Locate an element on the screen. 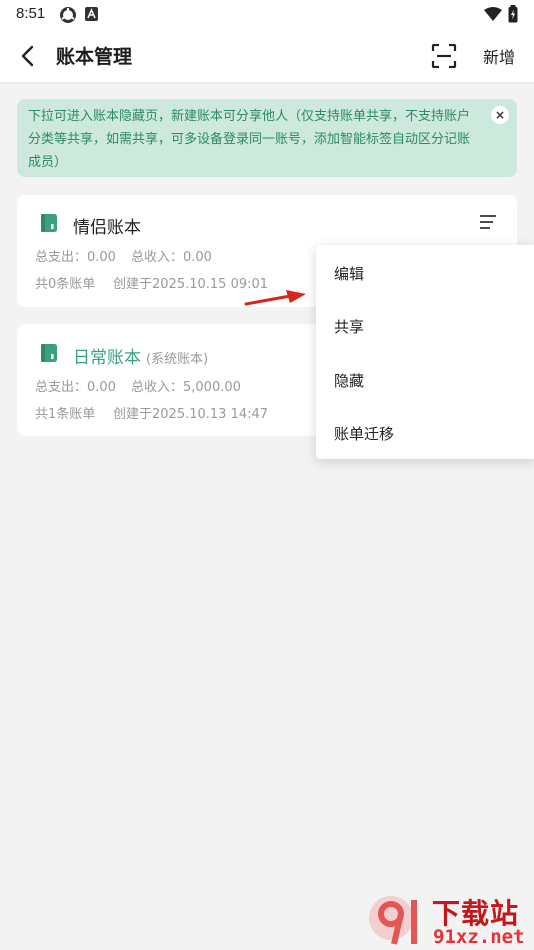 This screenshot has height=950, width=534. add-book-button: 新增 is located at coordinates (499, 56).